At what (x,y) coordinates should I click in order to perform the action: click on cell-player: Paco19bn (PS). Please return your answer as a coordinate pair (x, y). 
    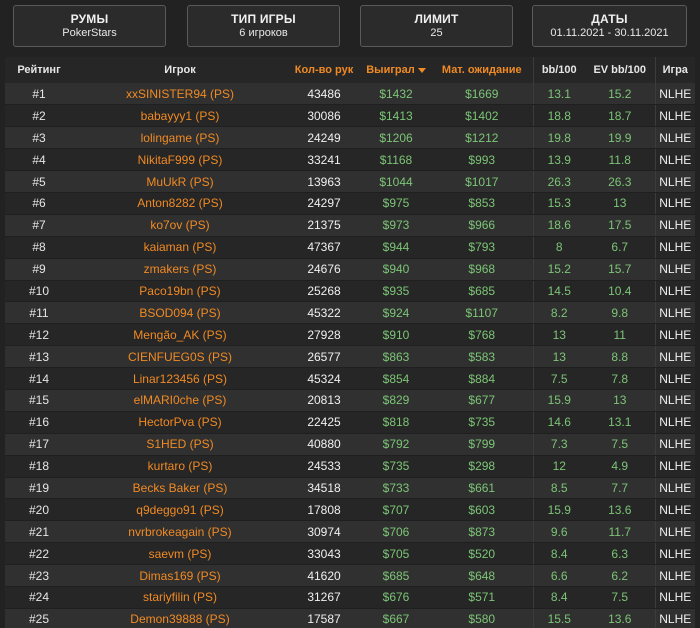
    Looking at the image, I should click on (180, 291).